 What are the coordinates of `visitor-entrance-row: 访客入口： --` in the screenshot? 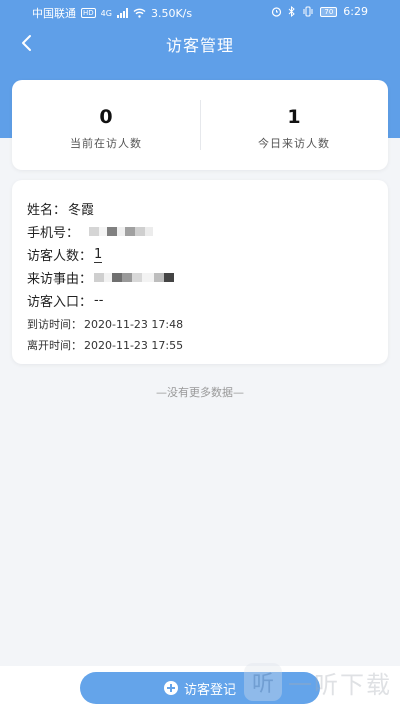 It's located at (65, 300).